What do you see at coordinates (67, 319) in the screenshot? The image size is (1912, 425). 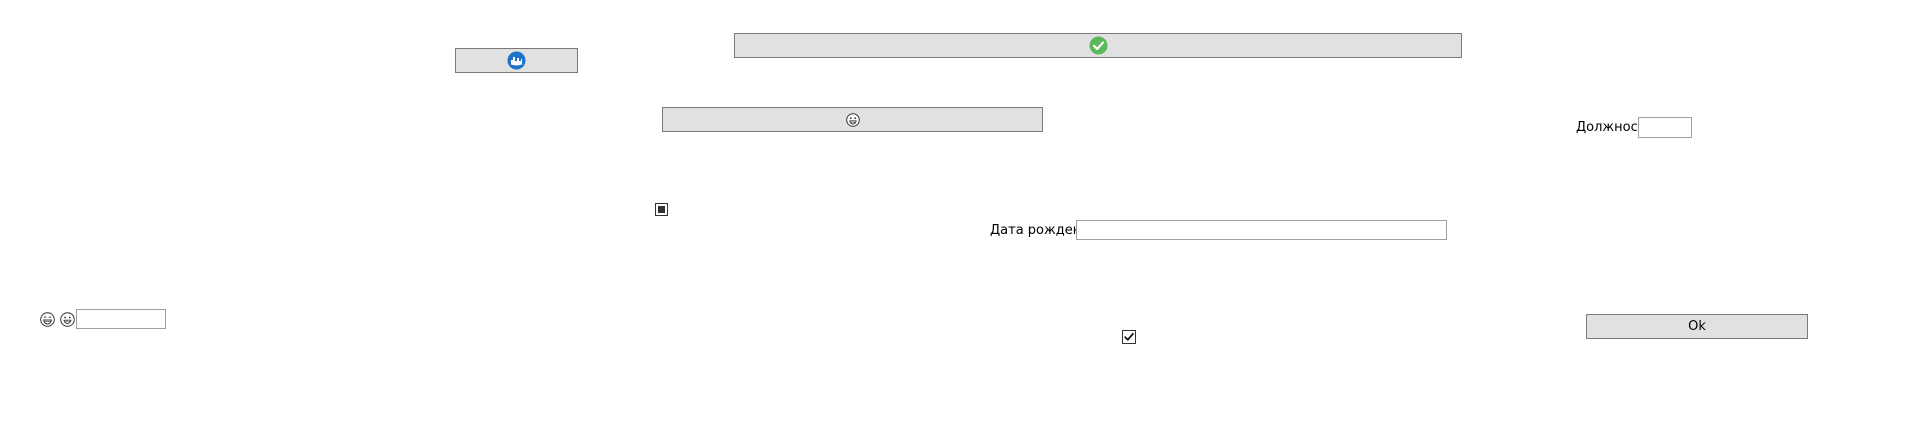 I see `grinning-face-icon` at bounding box center [67, 319].